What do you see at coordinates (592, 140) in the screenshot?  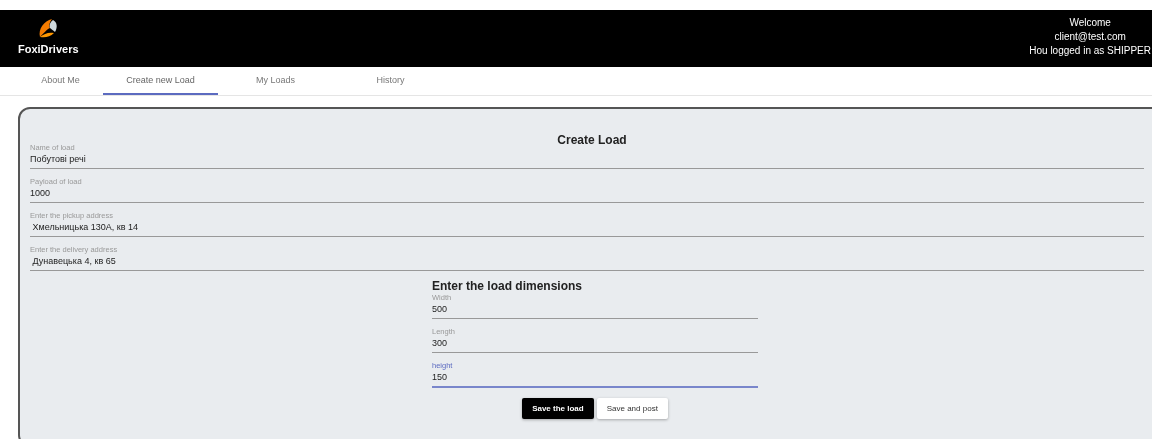 I see `form-title: Create Load` at bounding box center [592, 140].